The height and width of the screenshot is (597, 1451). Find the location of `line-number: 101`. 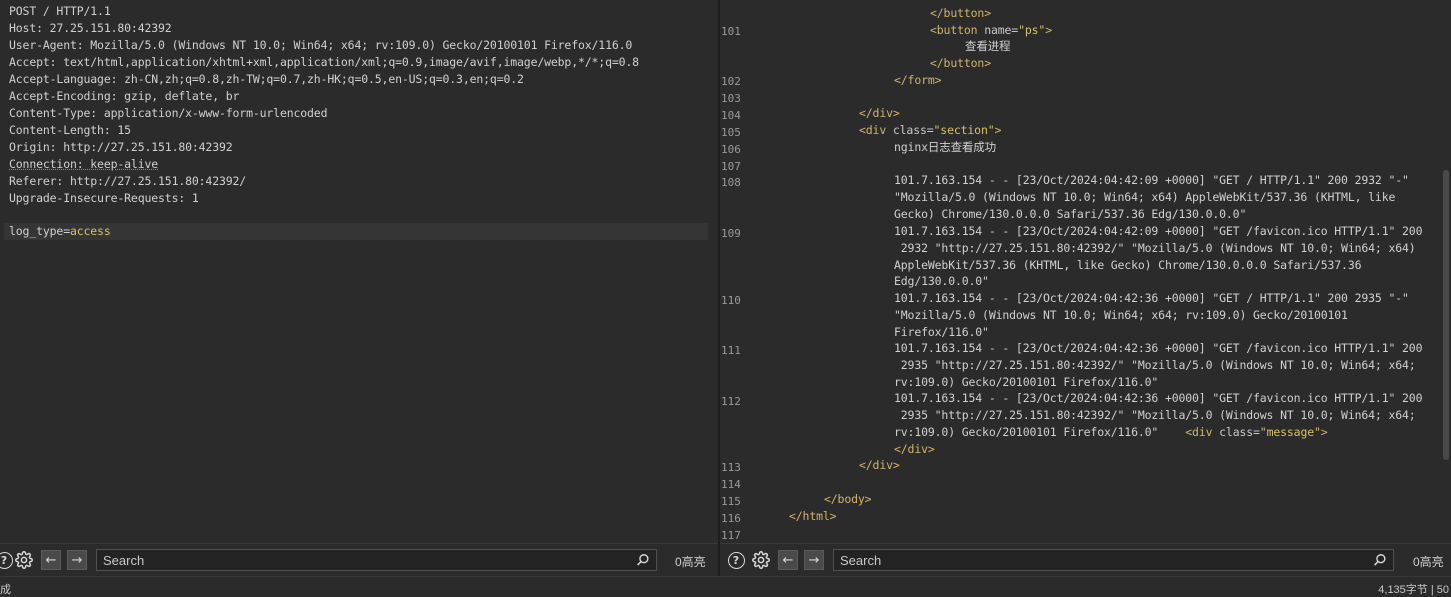

line-number: 101 is located at coordinates (731, 31).